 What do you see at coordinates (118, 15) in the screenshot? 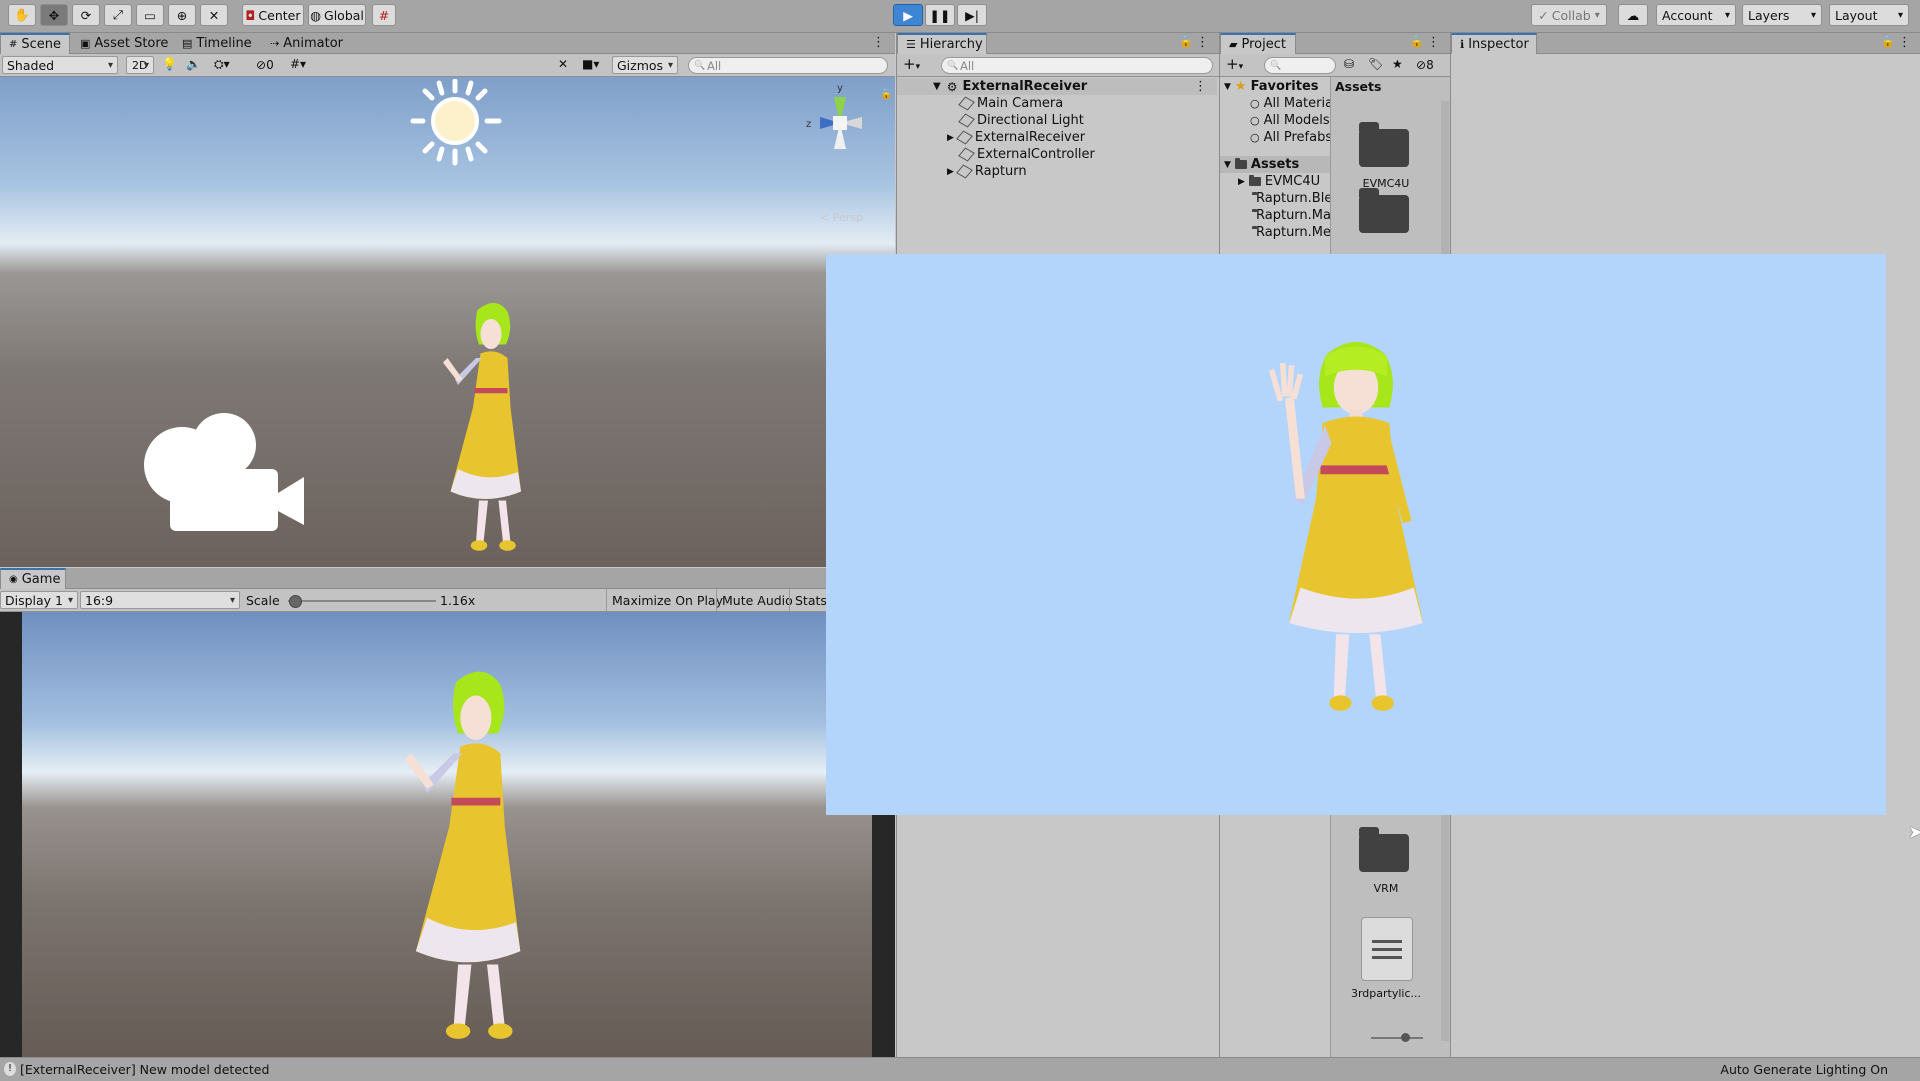
I see `scale-tool-icon: ⤢` at bounding box center [118, 15].